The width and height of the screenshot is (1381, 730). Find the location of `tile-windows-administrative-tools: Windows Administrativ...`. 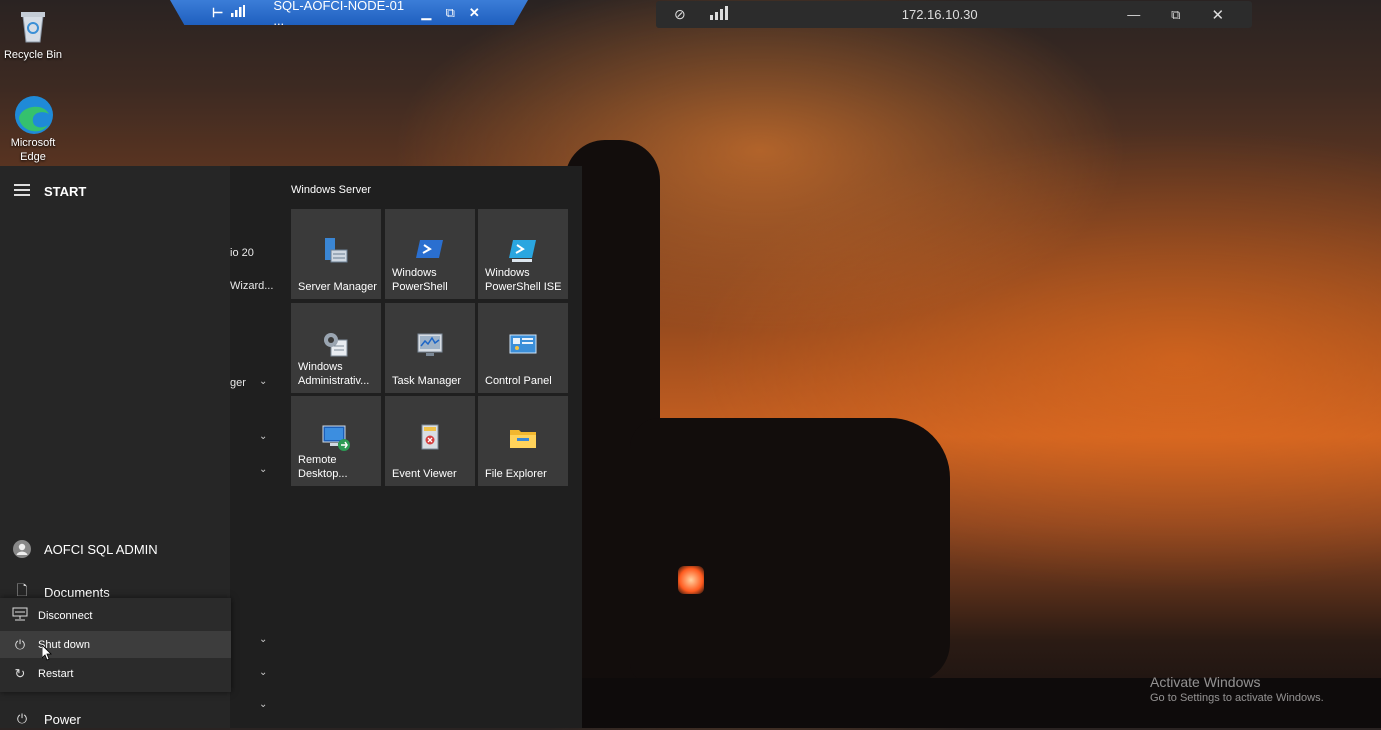

tile-windows-administrative-tools: Windows Administrativ... is located at coordinates (336, 348).